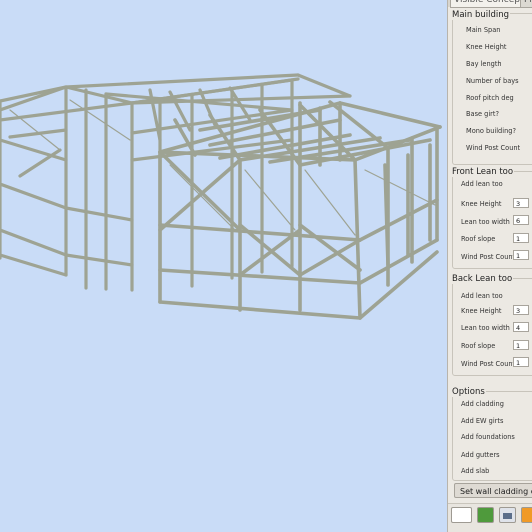  What do you see at coordinates (475, 471) in the screenshot?
I see `add-slab-checkbox: Add slab` at bounding box center [475, 471].